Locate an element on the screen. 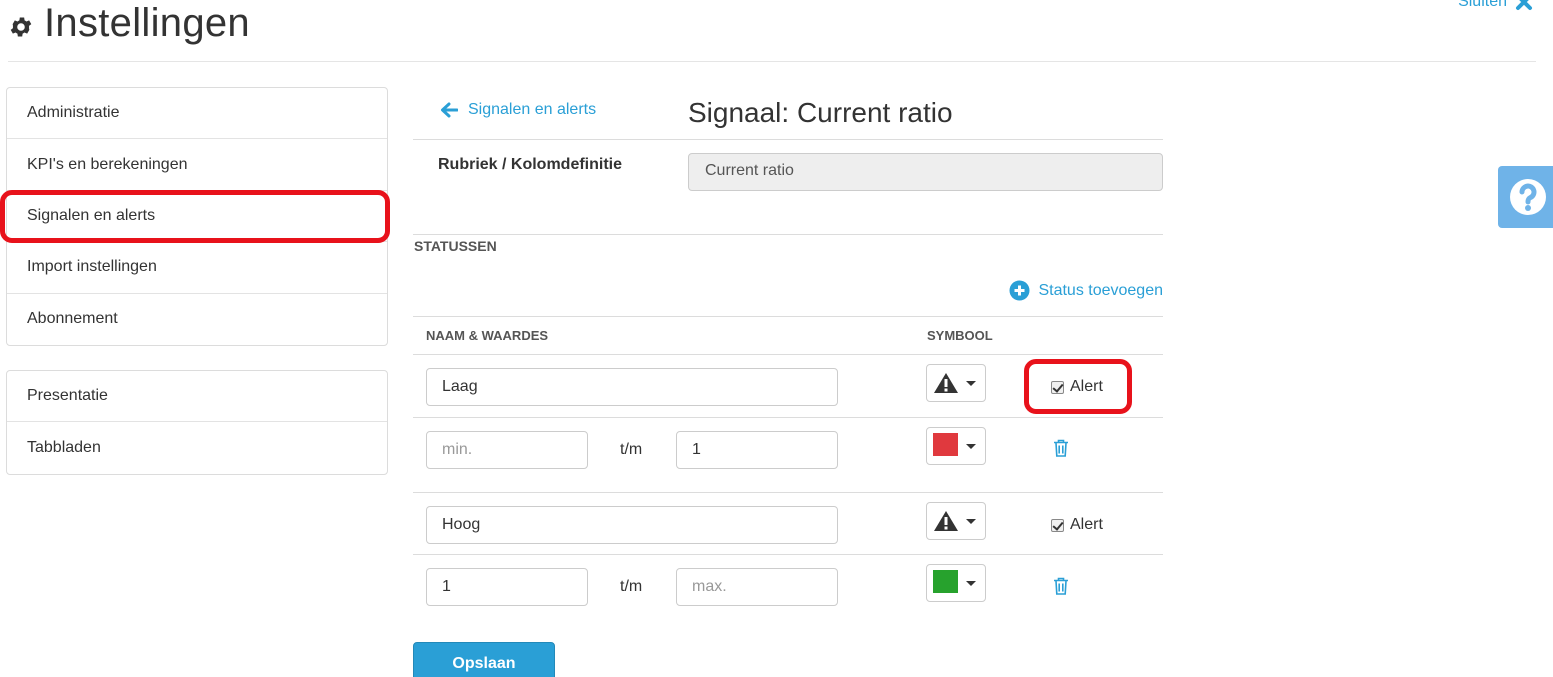  question-circle-icon is located at coordinates (1528, 197).